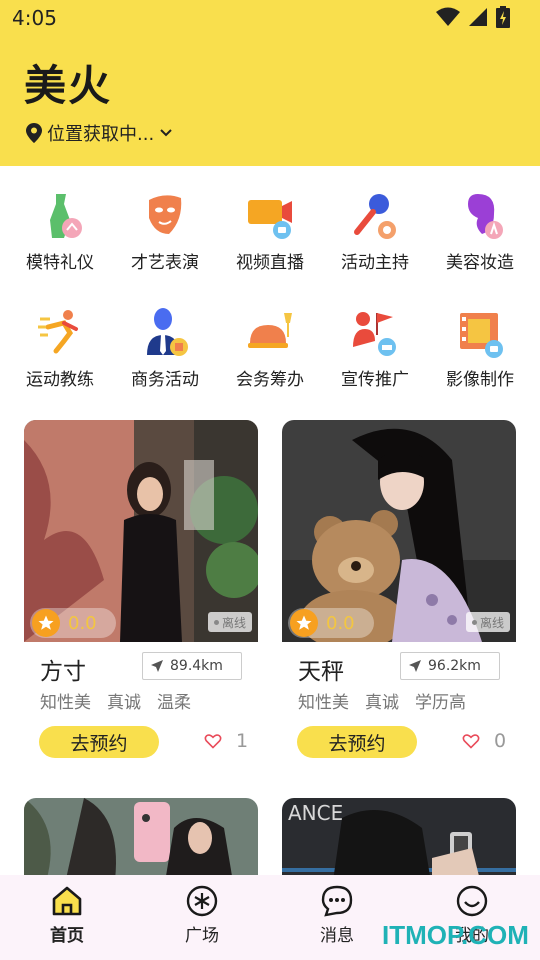 This screenshot has height=960, width=540. Describe the element at coordinates (242, 741) in the screenshot. I see `like-count: 1` at that location.